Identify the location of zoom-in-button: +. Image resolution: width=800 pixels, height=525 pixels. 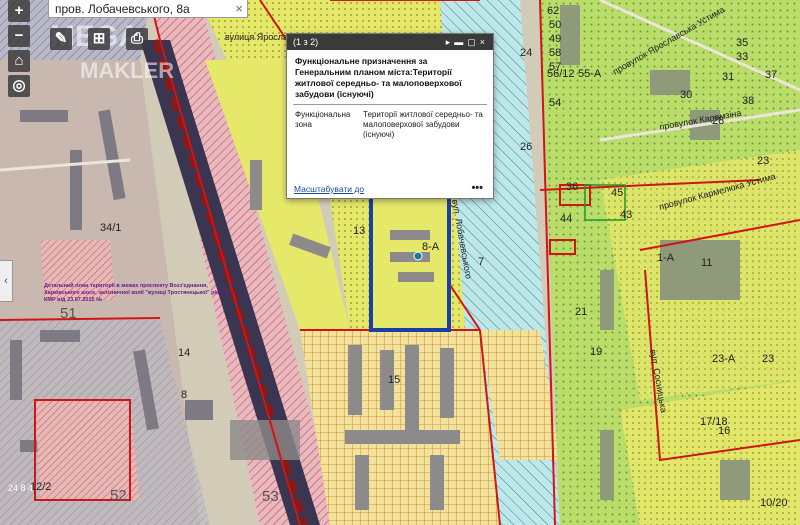
(19, 11).